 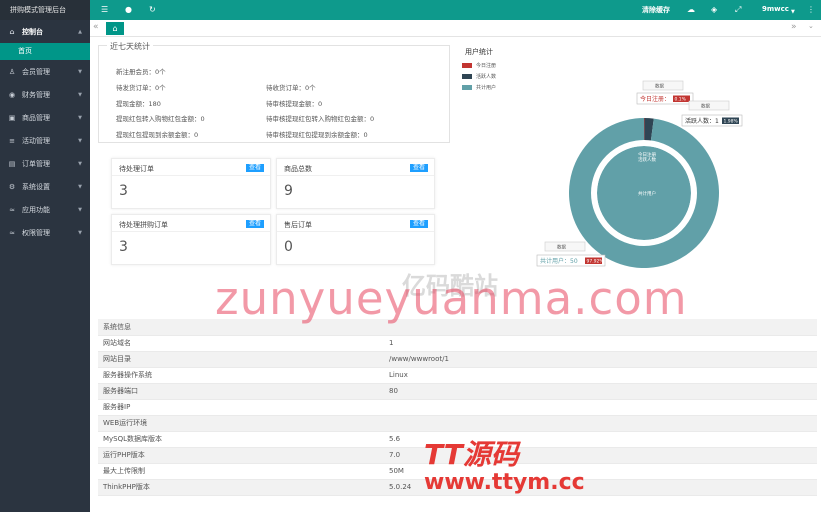 What do you see at coordinates (600, 375) in the screenshot?
I see `info-value: Linux` at bounding box center [600, 375].